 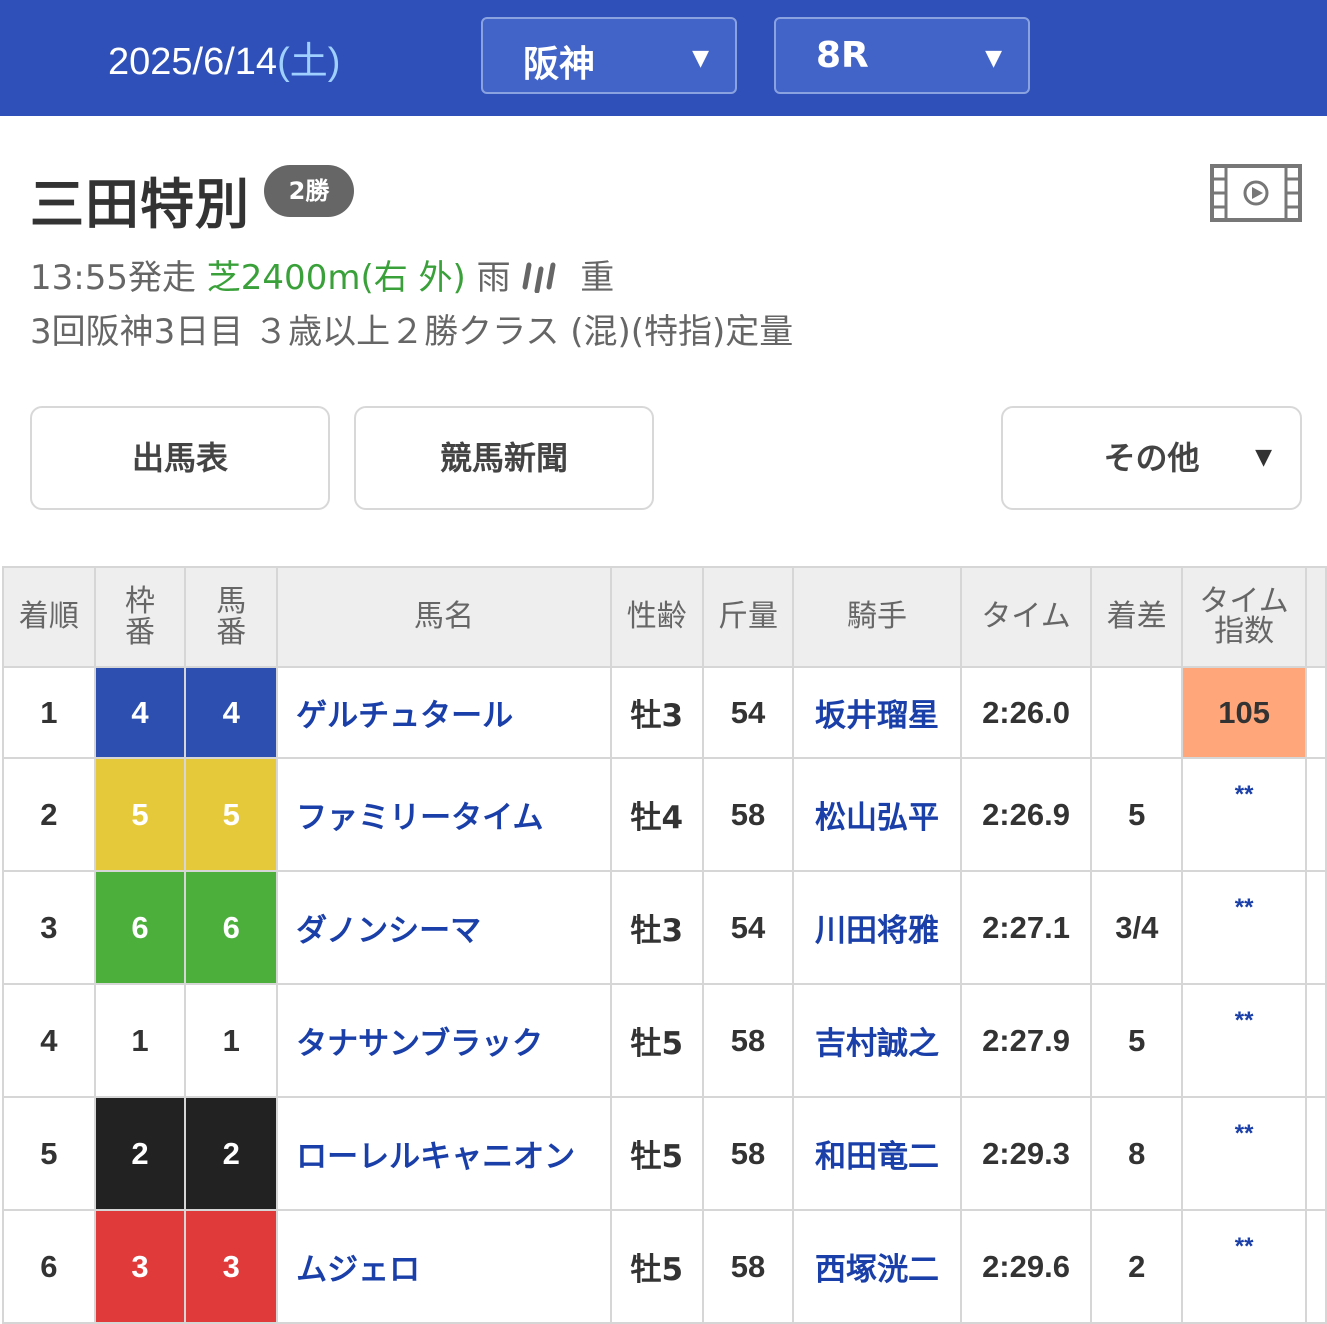 What do you see at coordinates (140, 927) in the screenshot?
I see `frame-cell: 6` at bounding box center [140, 927].